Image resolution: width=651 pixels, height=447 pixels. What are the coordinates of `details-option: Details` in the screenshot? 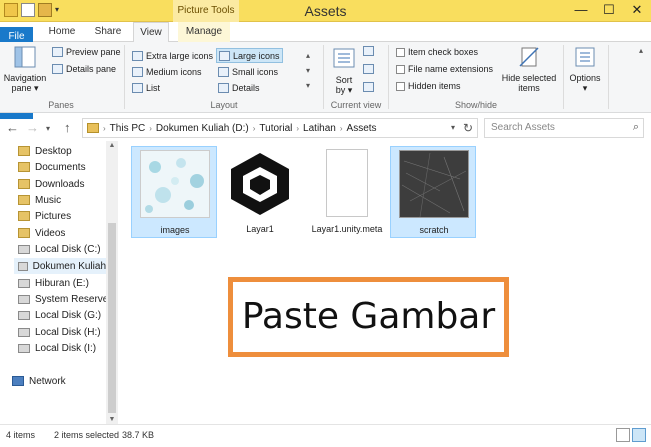 It's located at (239, 87).